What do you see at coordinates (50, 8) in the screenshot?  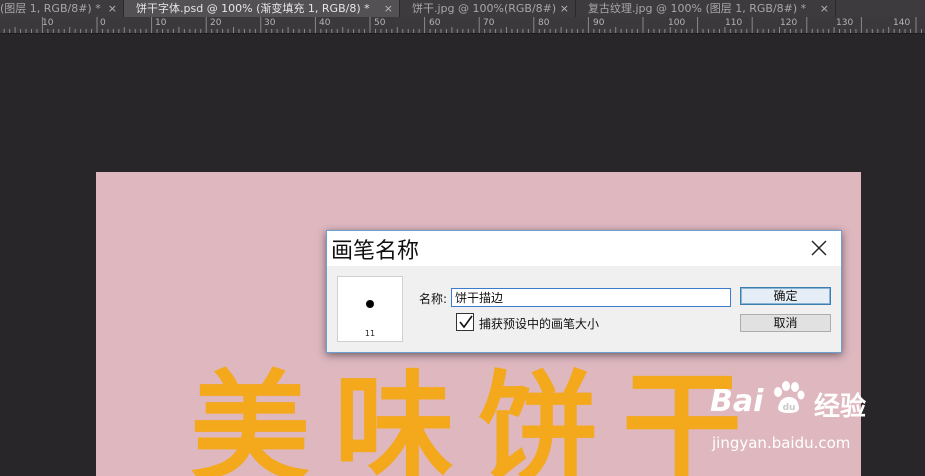 I see `tab-label: (图层 1, RGB/8#) *` at bounding box center [50, 8].